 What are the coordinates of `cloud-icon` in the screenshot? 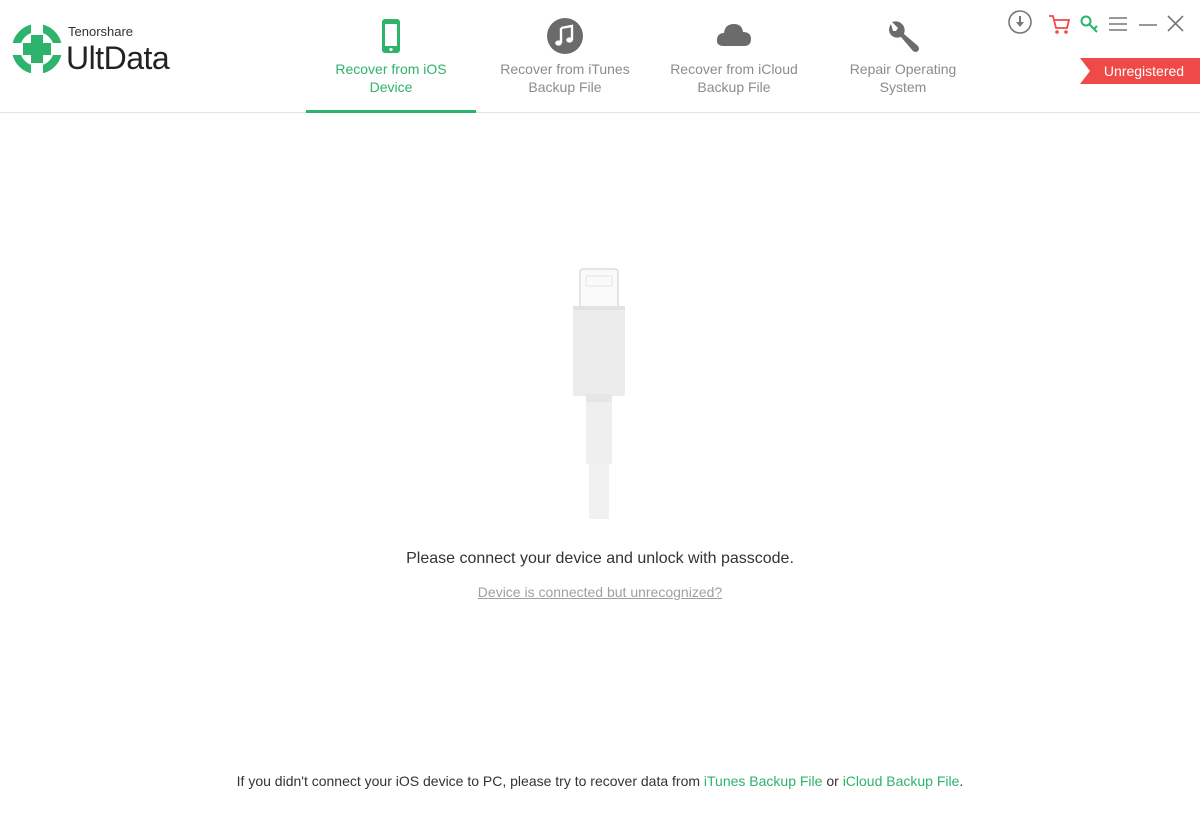 It's located at (733, 35).